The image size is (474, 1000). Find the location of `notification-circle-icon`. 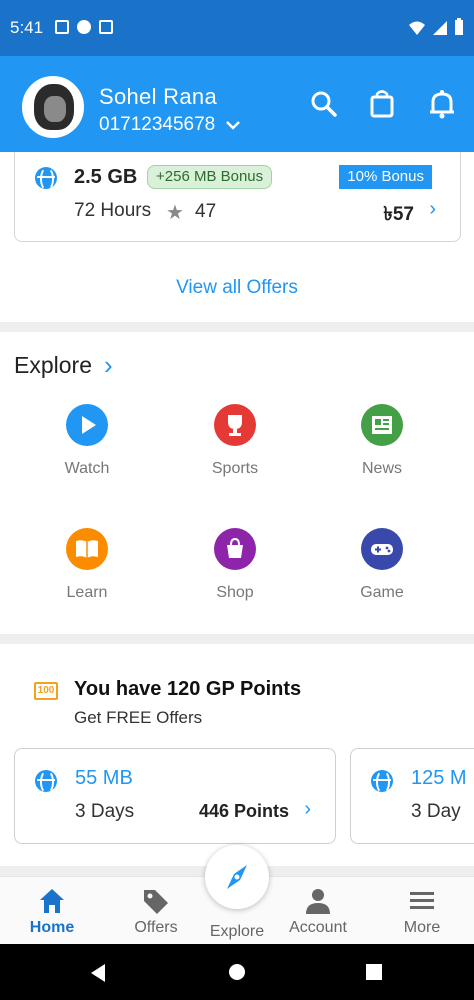

notification-circle-icon is located at coordinates (84, 27).